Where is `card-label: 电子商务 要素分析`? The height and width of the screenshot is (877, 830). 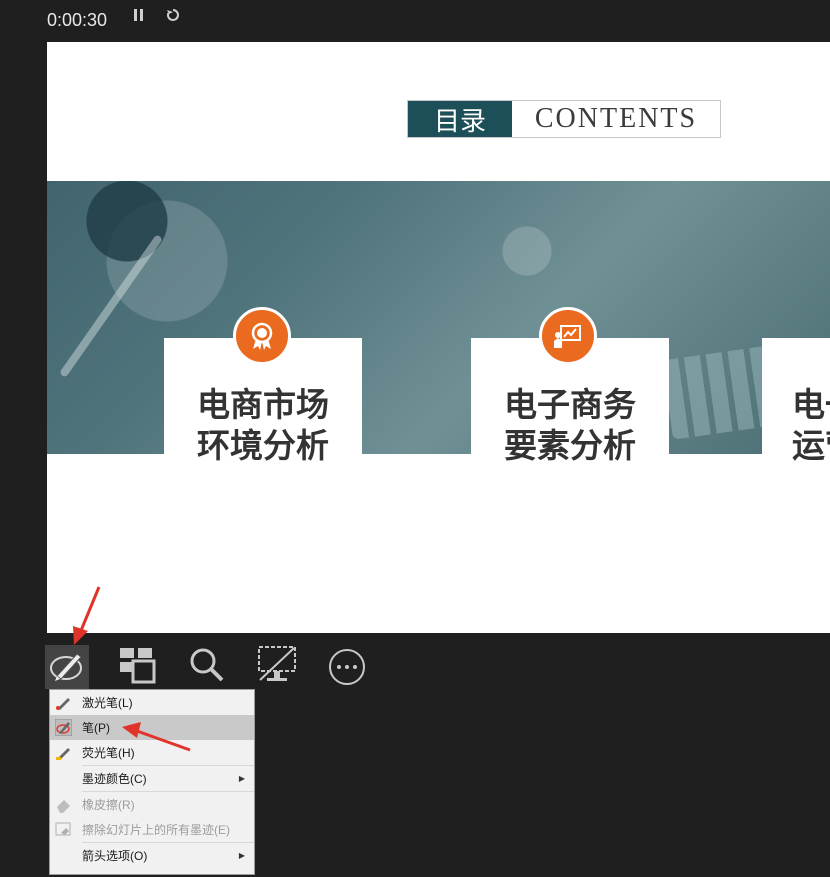 card-label: 电子商务 要素分析 is located at coordinates (570, 425).